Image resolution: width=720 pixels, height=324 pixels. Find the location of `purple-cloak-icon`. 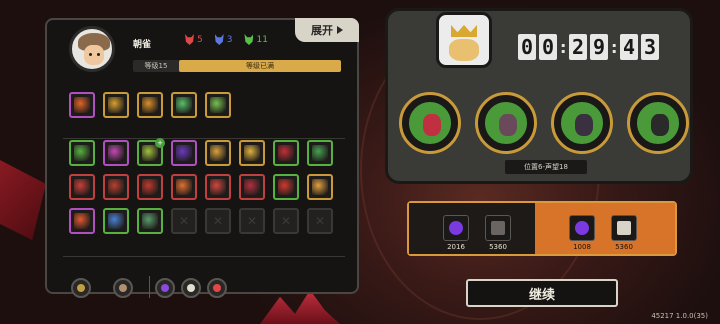

purple-cloak-icon is located at coordinates (184, 153).